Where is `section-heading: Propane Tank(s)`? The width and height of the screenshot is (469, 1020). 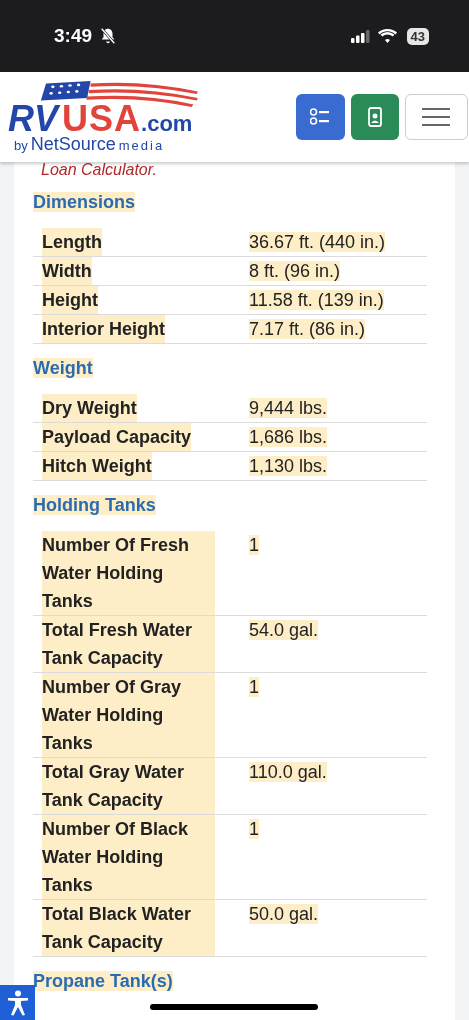 section-heading: Propane Tank(s) is located at coordinates (103, 981).